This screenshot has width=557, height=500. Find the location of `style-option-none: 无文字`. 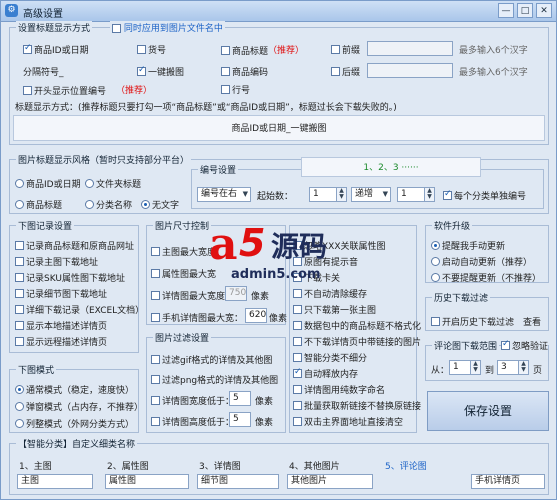

style-option-none: 无文字 is located at coordinates (160, 204).